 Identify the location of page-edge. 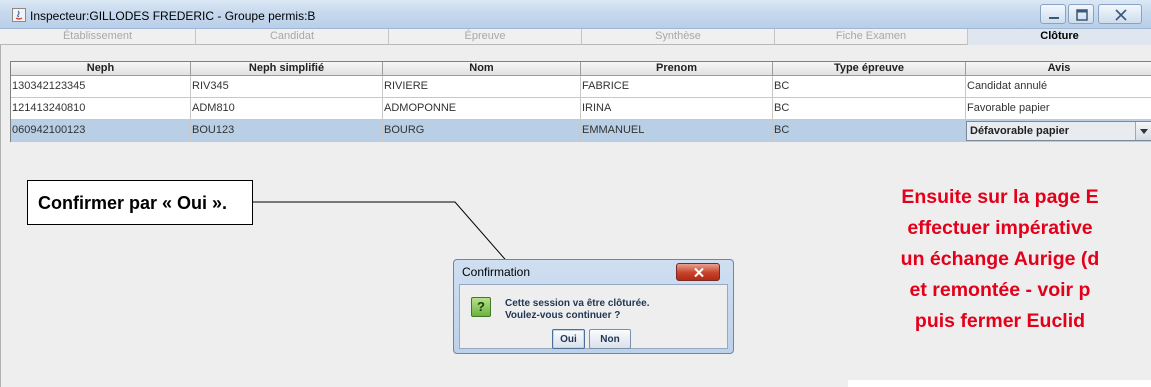
(999, 383).